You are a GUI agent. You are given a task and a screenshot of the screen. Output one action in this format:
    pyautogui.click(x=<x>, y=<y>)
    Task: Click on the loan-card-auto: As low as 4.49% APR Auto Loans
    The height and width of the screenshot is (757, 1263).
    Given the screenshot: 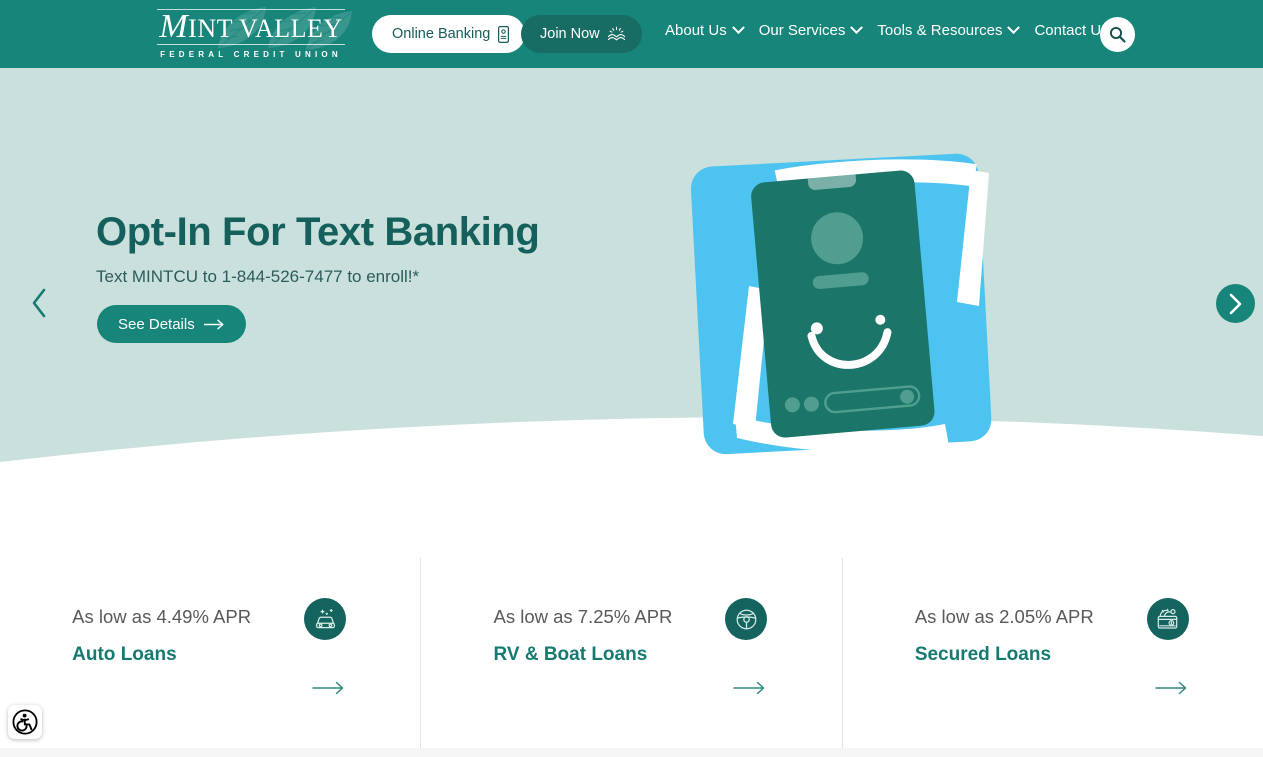 What is the action you would take?
    pyautogui.click(x=210, y=653)
    